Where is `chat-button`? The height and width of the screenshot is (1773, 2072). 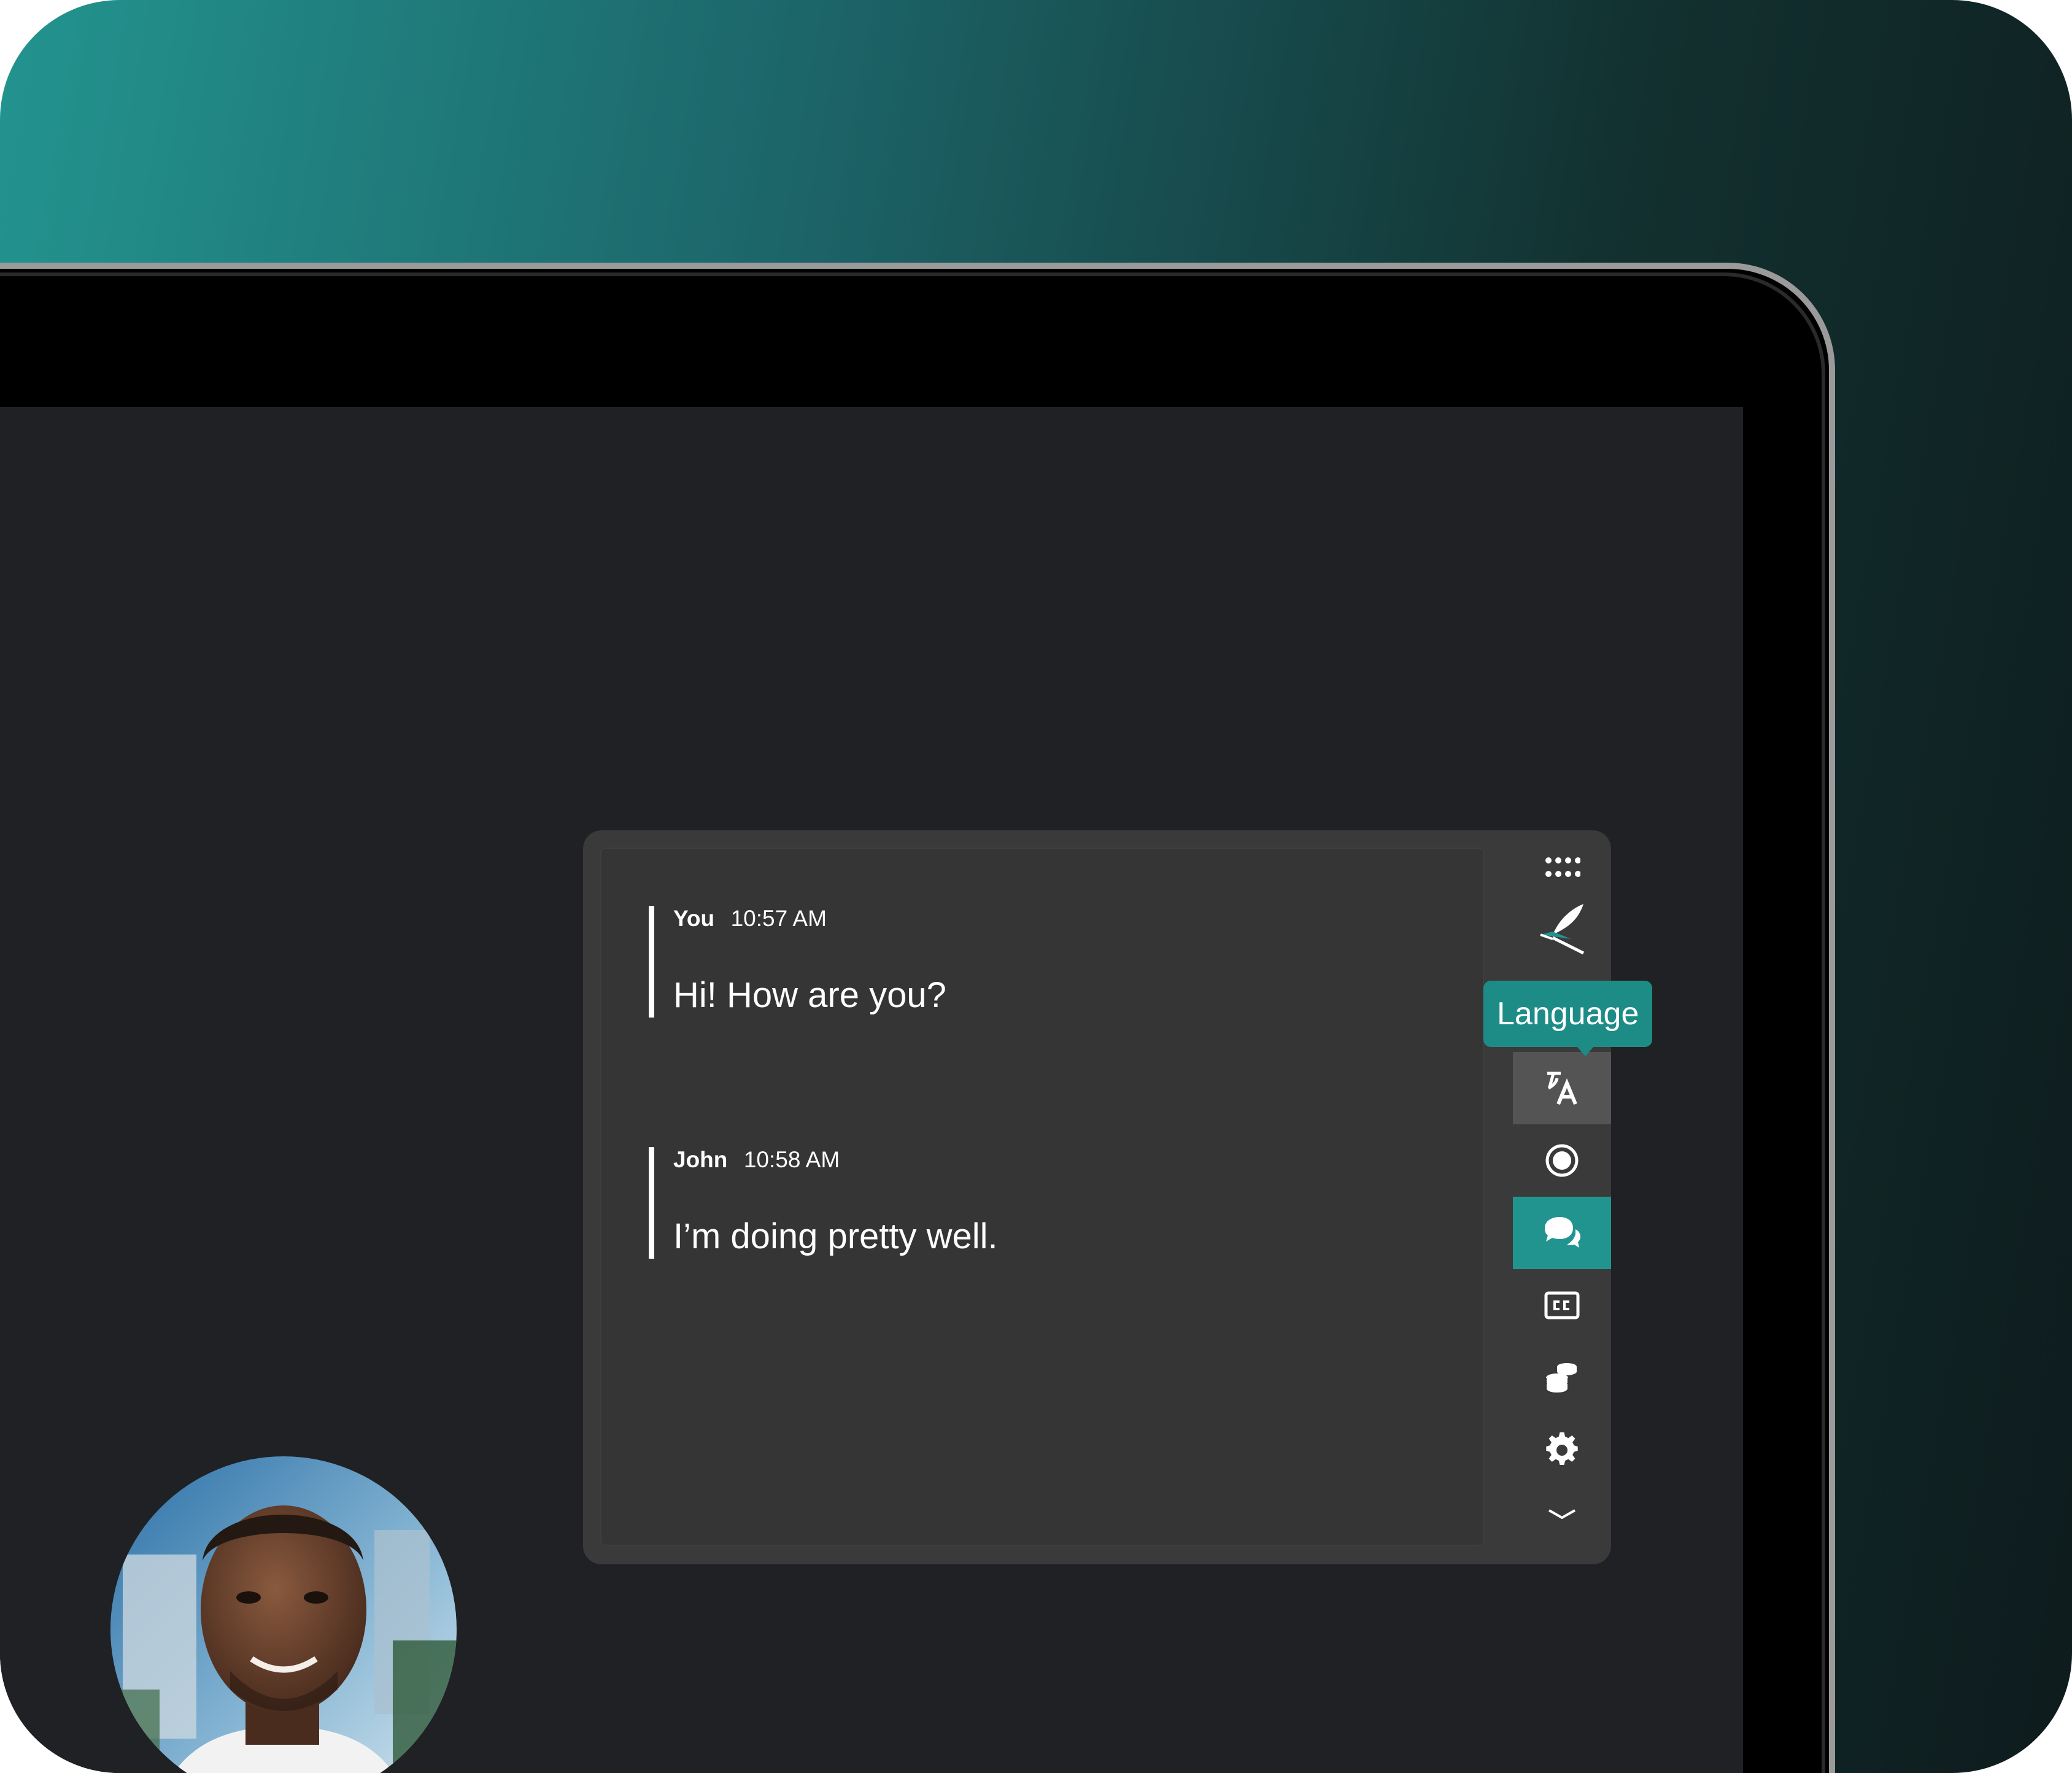
chat-button is located at coordinates (1562, 1233).